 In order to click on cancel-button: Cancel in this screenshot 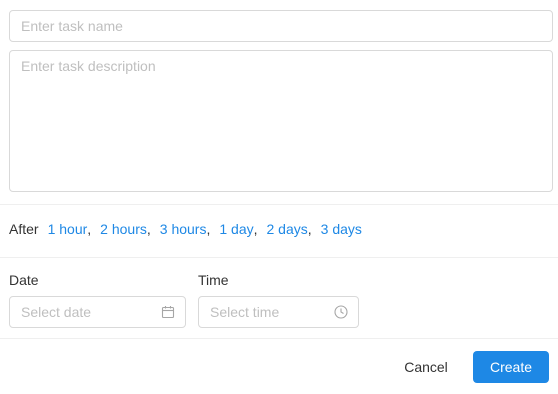, I will do `click(426, 367)`.